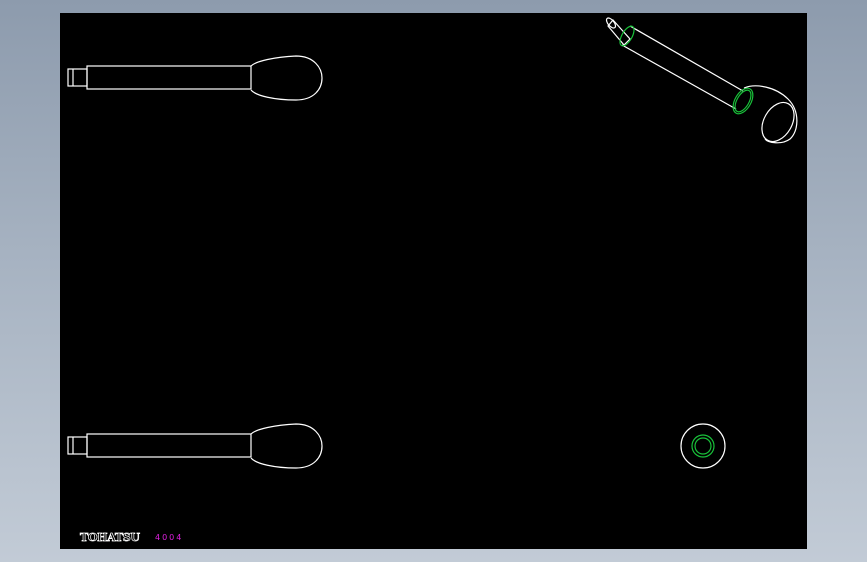  I want to click on brand-label: TOHATSU, so click(110, 538).